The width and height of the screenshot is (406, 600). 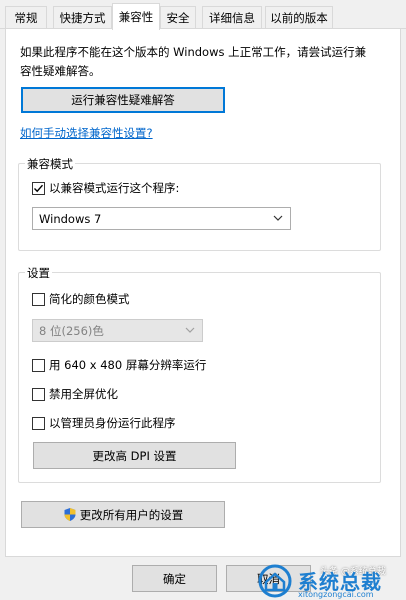 I want to click on tab-label: 以前的版本, so click(x=299, y=18).